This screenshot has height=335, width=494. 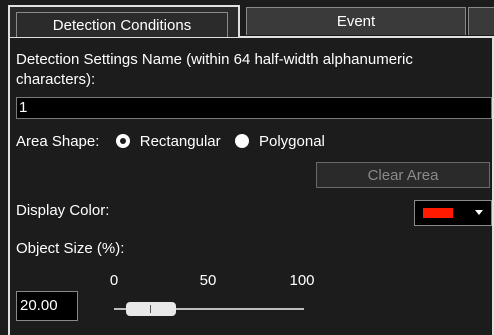 What do you see at coordinates (122, 141) in the screenshot?
I see `radio-rectangular-button` at bounding box center [122, 141].